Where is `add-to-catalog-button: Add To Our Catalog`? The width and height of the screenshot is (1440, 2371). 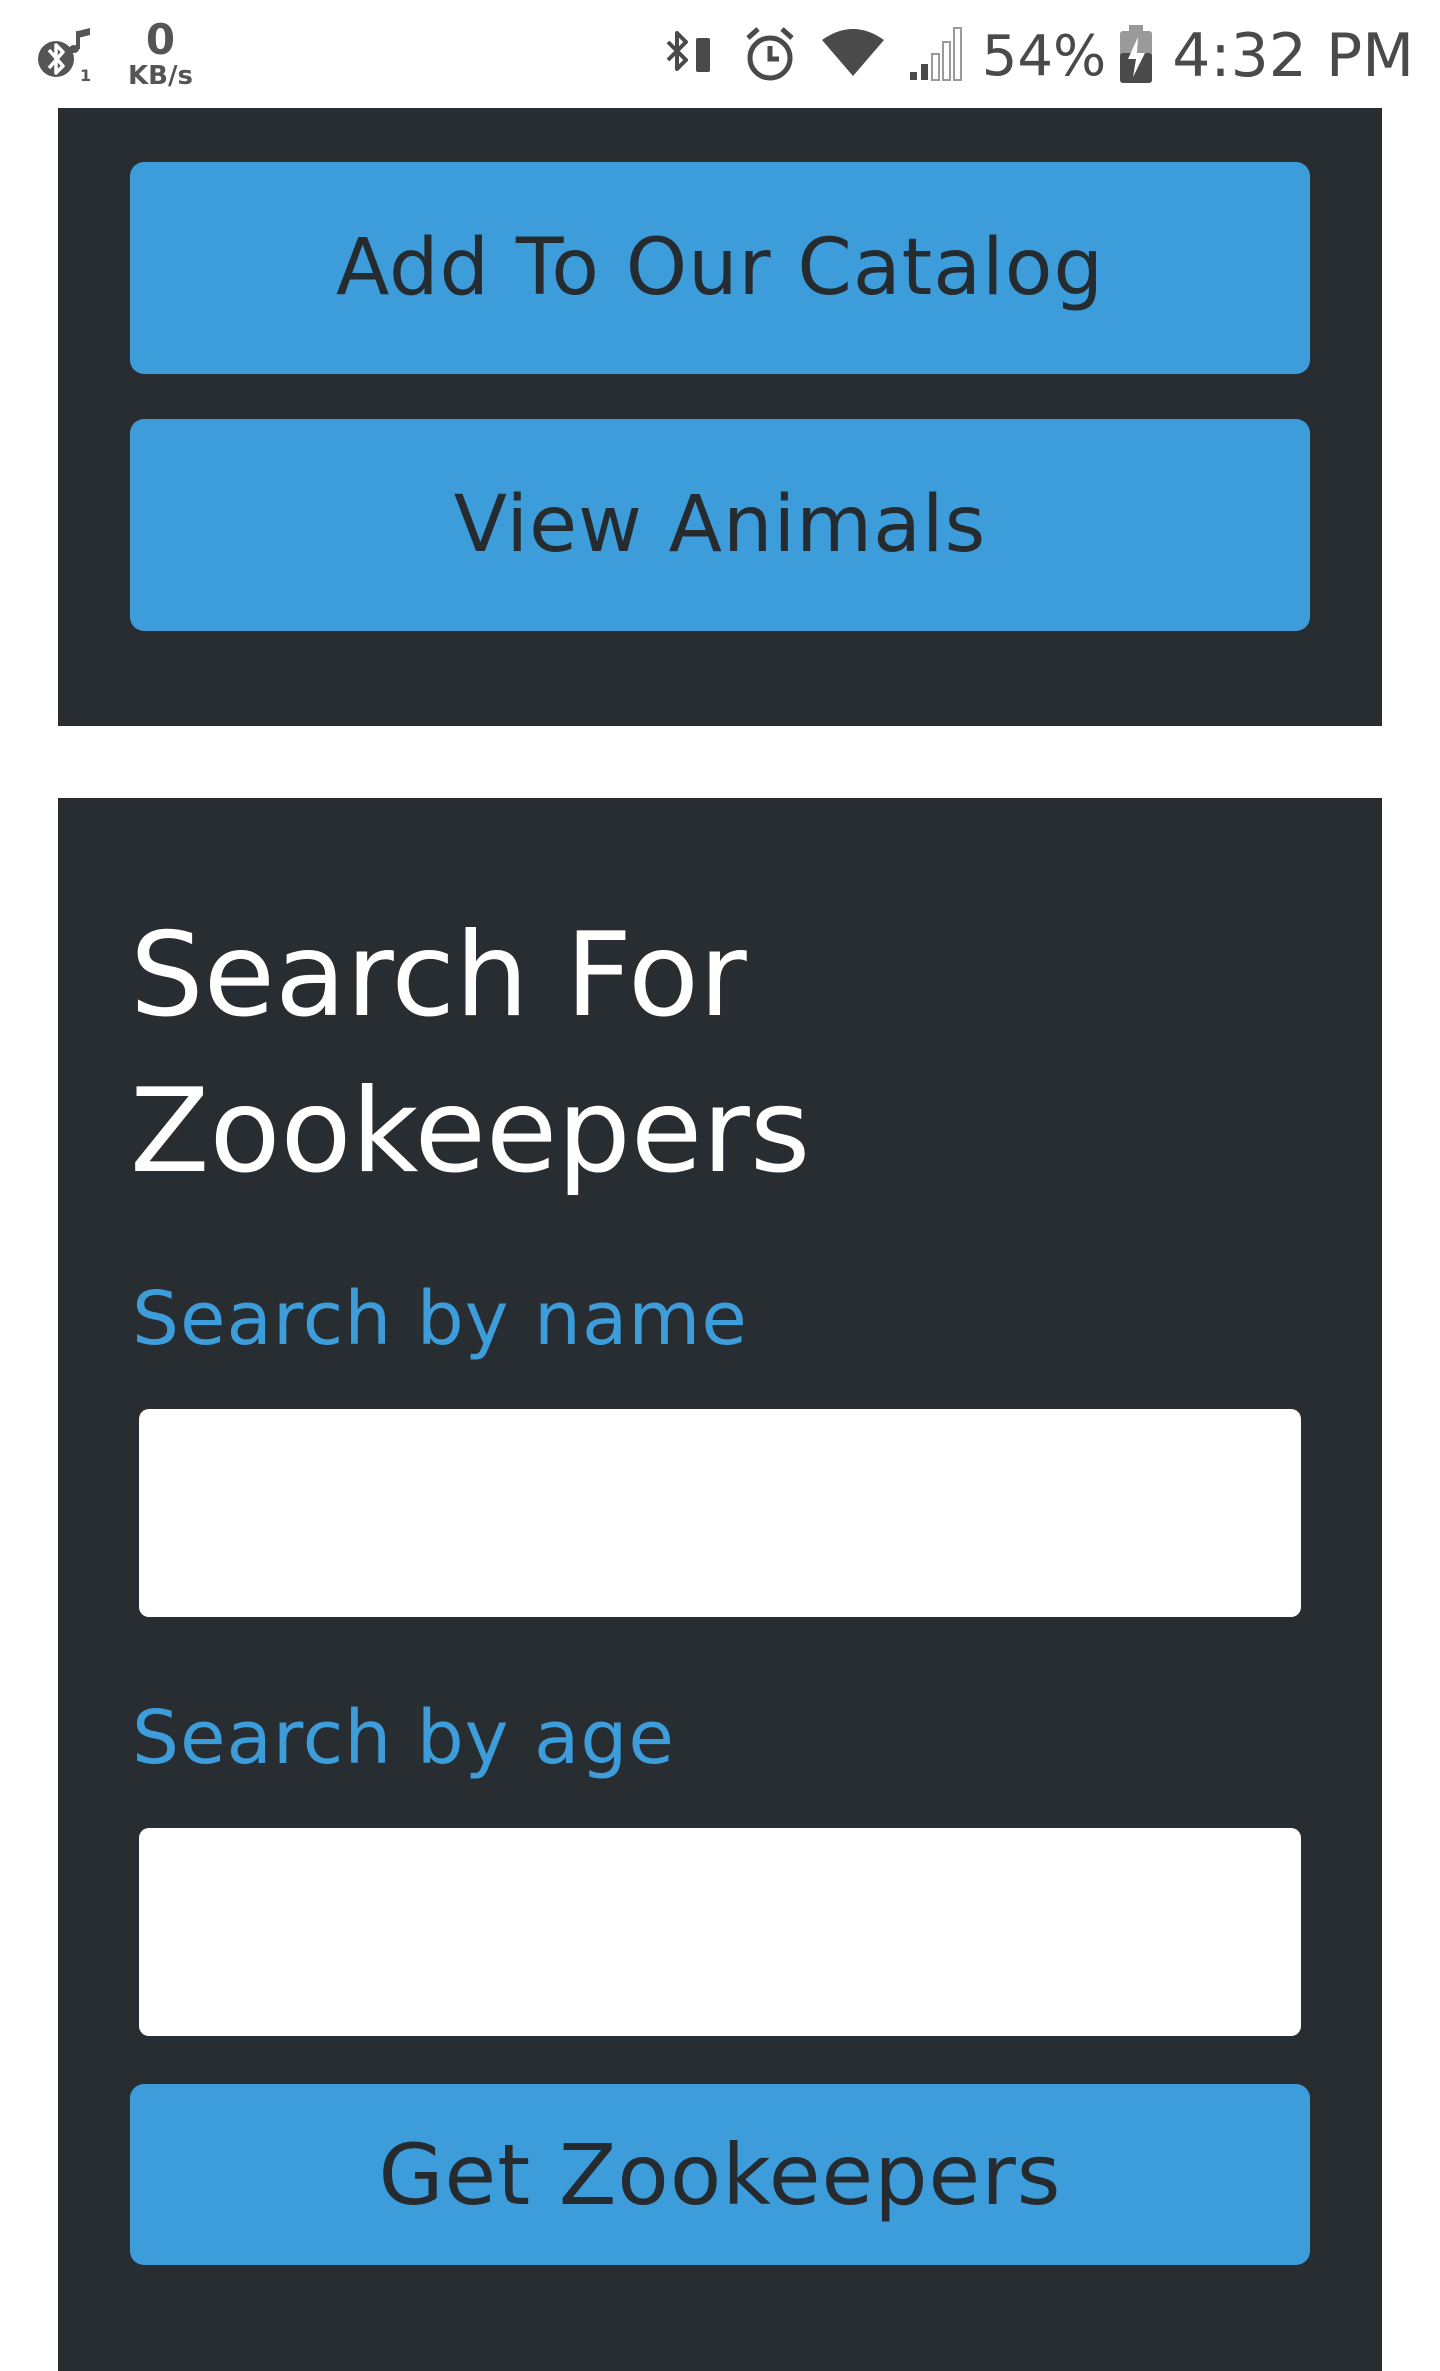
add-to-catalog-button: Add To Our Catalog is located at coordinates (720, 268).